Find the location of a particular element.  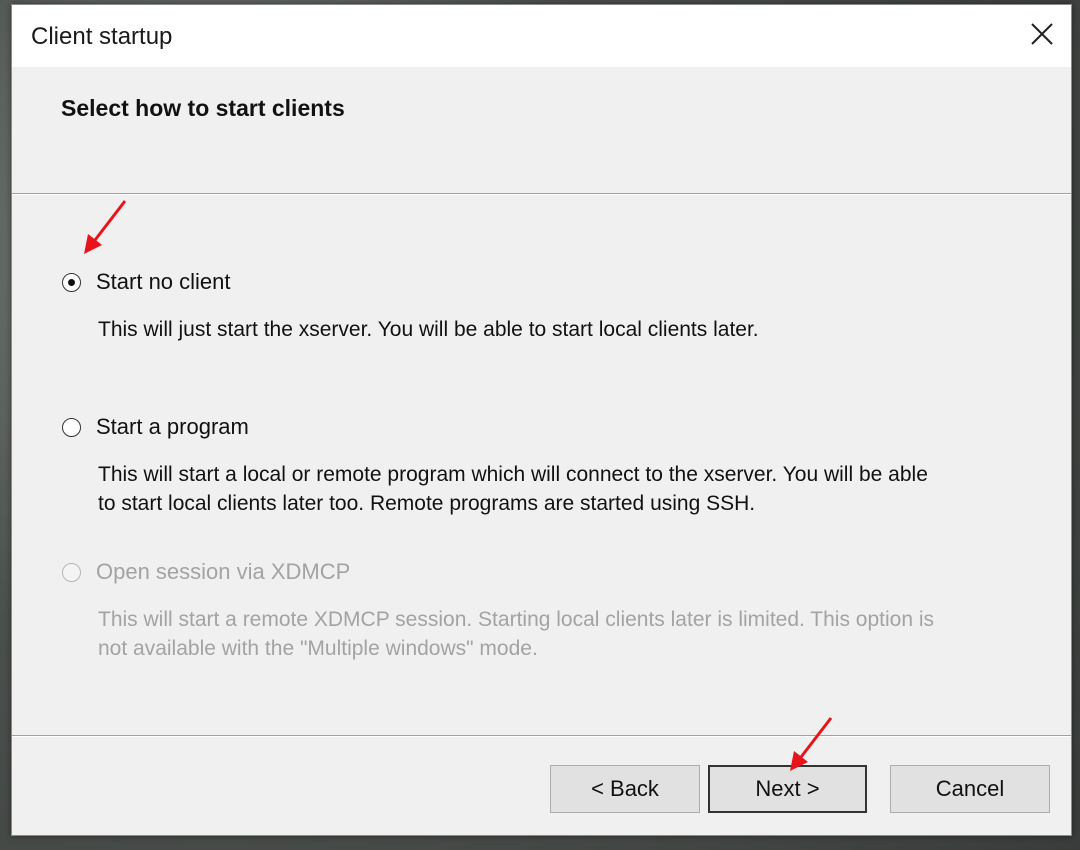

option-start-a-program: Start a program is located at coordinates (155, 427).